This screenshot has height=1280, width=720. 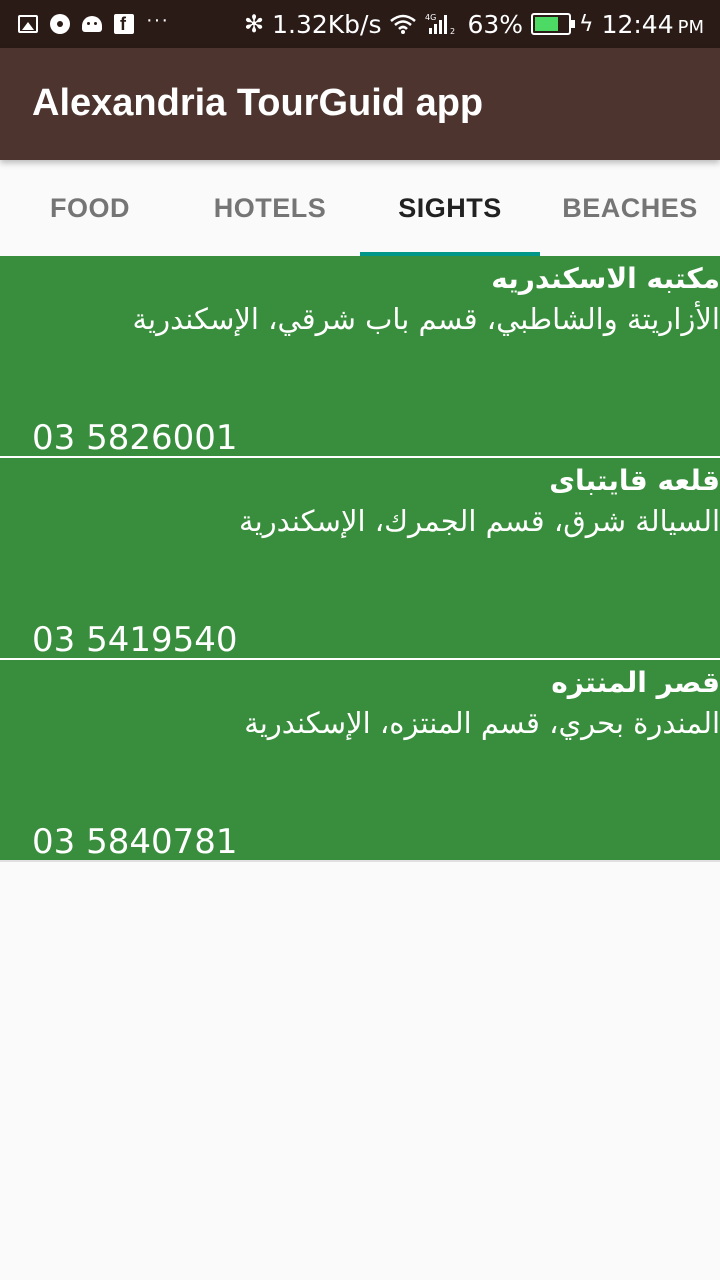 I want to click on status-bar: f ··· ✻ 1.32Kb/s 4G 2 63% ϟ 12:44 PM, so click(x=360, y=24).